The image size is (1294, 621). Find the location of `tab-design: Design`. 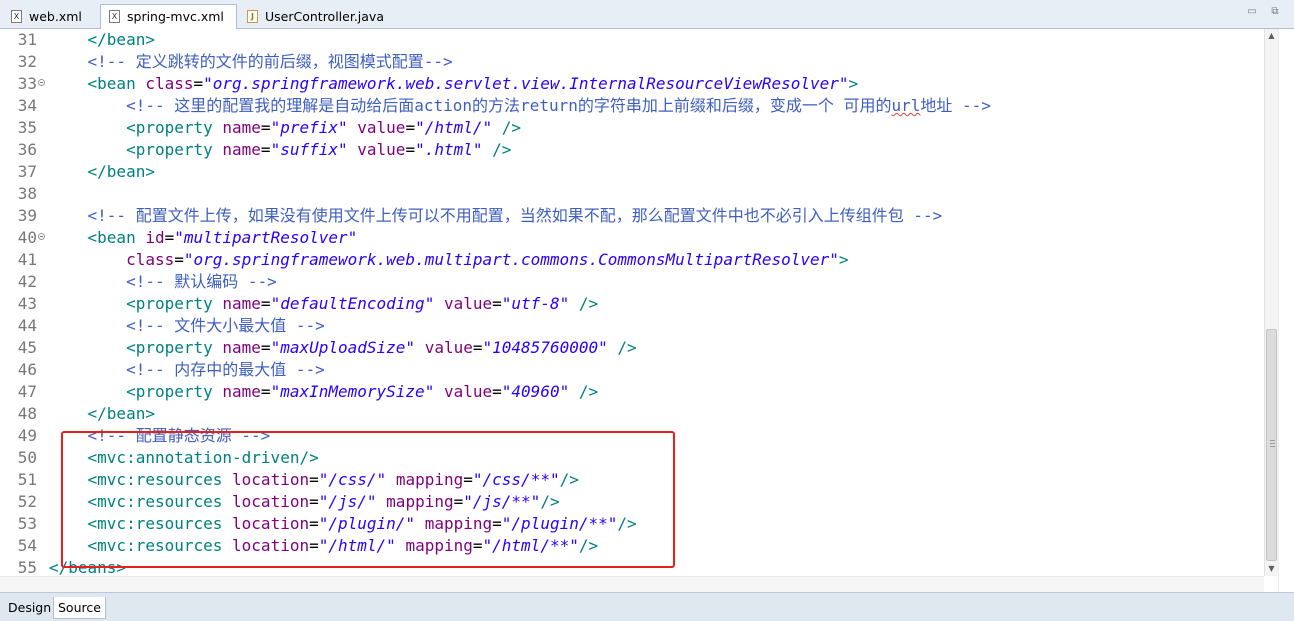

tab-design: Design is located at coordinates (29, 608).